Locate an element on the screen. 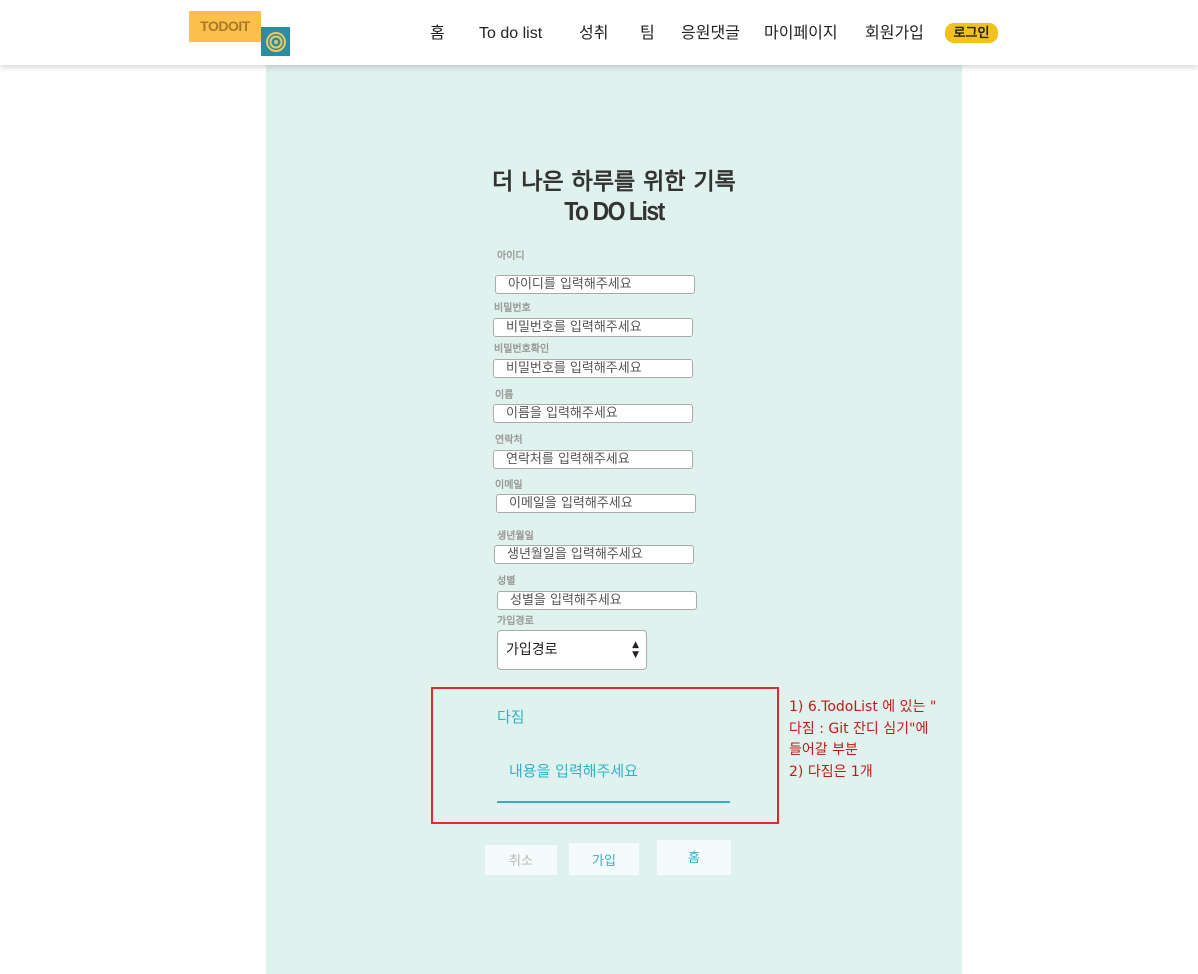 The height and width of the screenshot is (974, 1198). page-title: 더 나은 하루를 위한 기록 is located at coordinates (614, 182).